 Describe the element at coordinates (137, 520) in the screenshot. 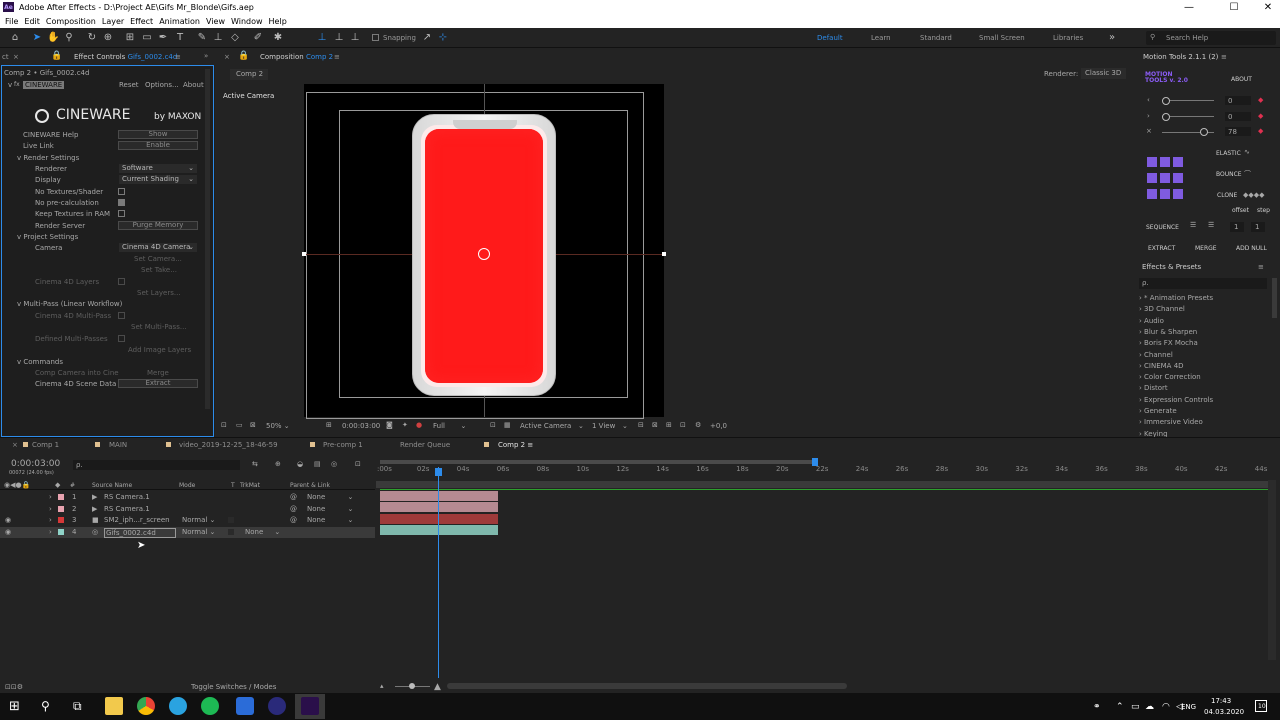

I see `layer-source-name: SM2_iph...r_screen` at that location.